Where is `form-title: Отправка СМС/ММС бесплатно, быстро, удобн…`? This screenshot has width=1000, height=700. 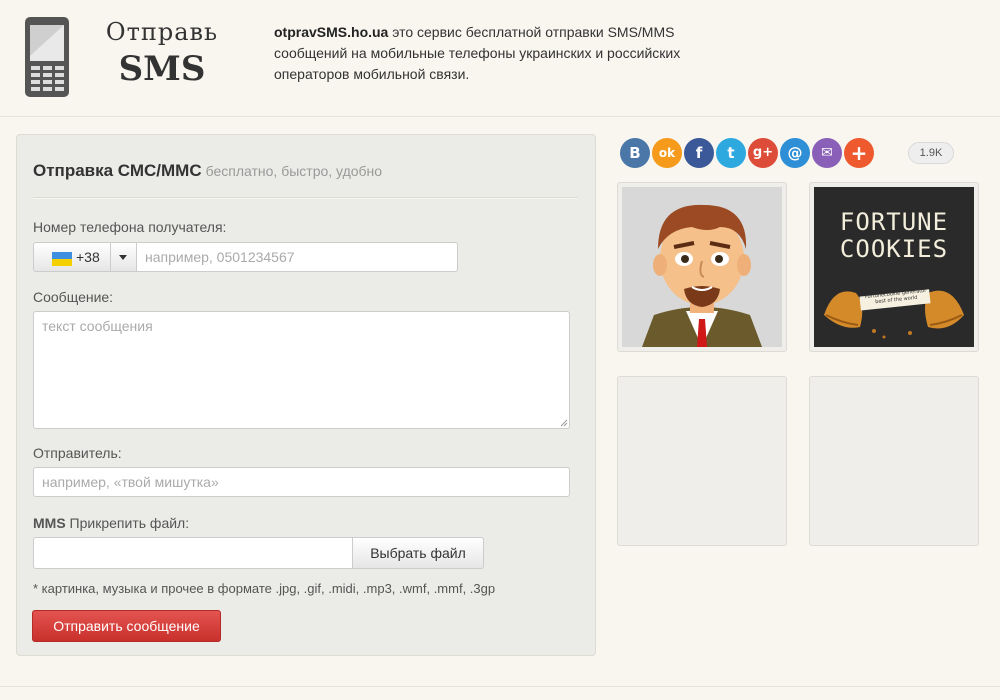
form-title: Отправка СМС/ММС бесплатно, быстро, удобн… is located at coordinates (207, 171).